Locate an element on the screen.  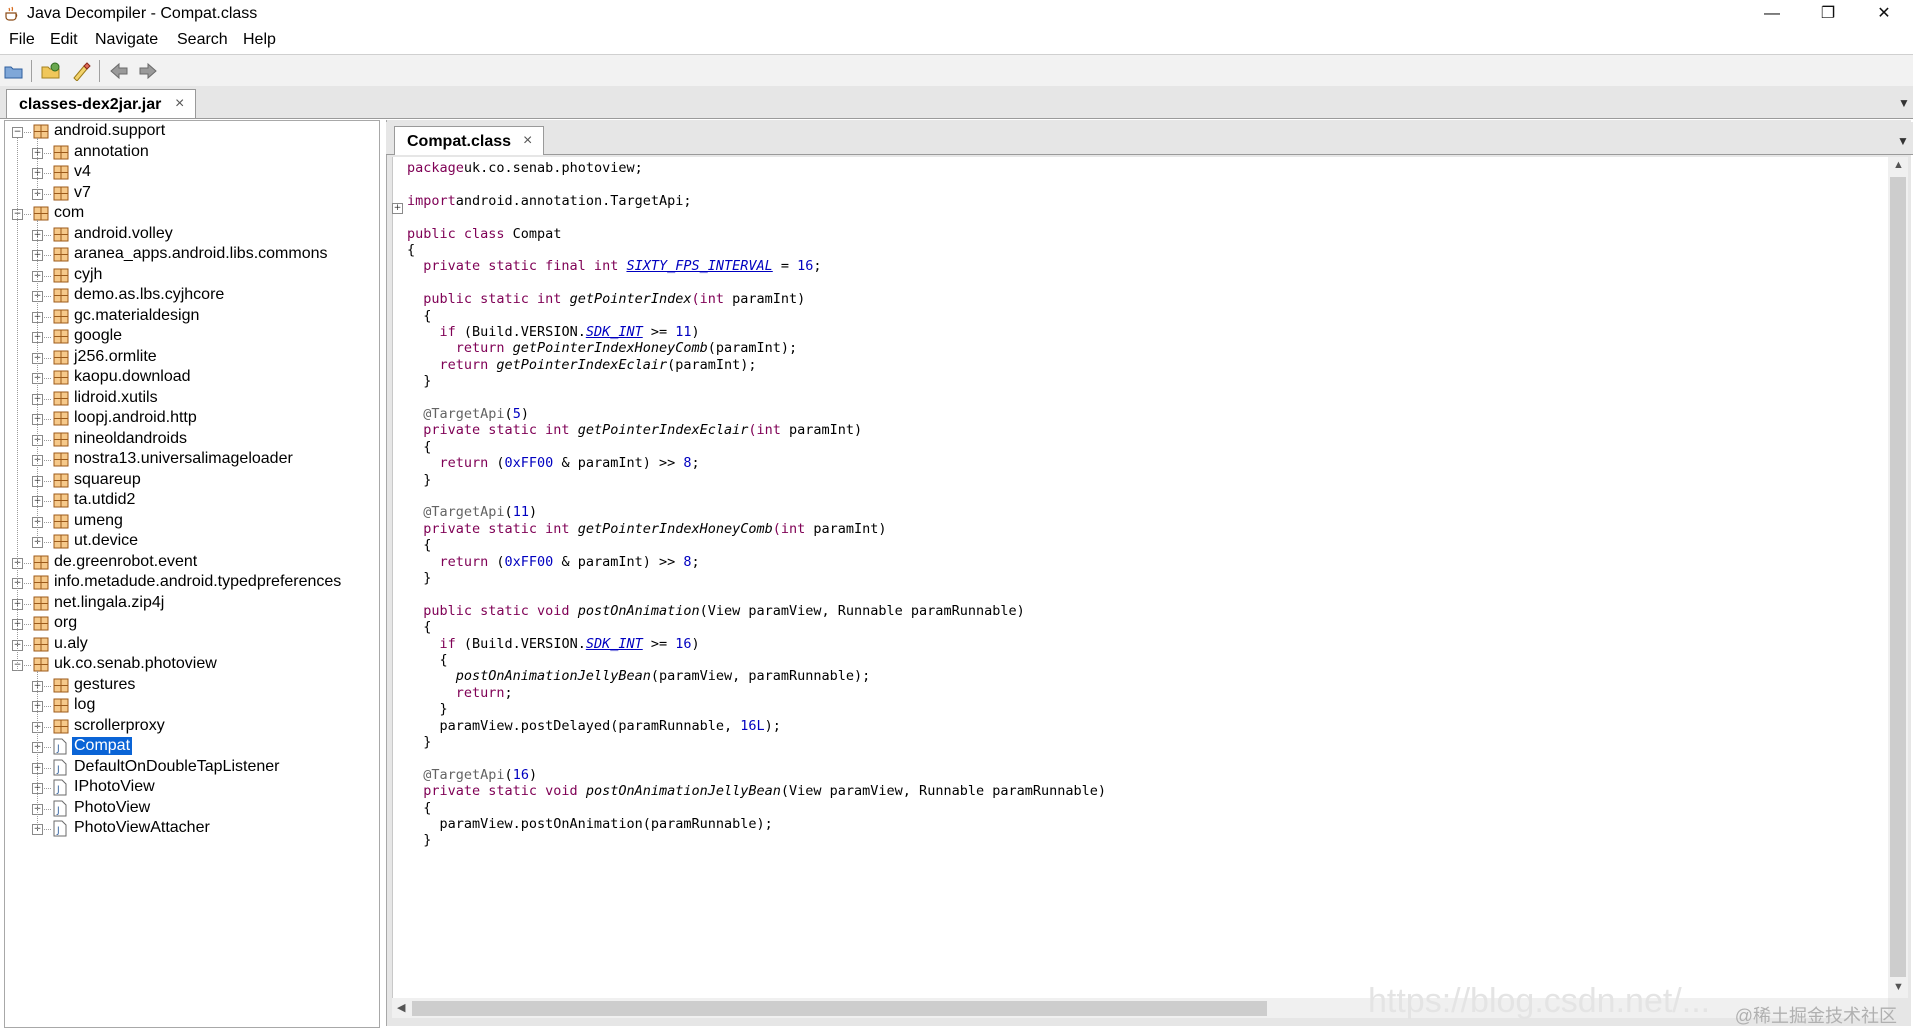
tree-node-label: loopj.android.http is located at coordinates (135, 418).